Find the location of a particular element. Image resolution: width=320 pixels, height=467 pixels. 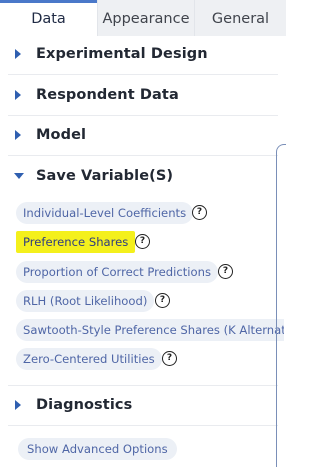

section-diagnostics: Diagnostics is located at coordinates (140, 405).